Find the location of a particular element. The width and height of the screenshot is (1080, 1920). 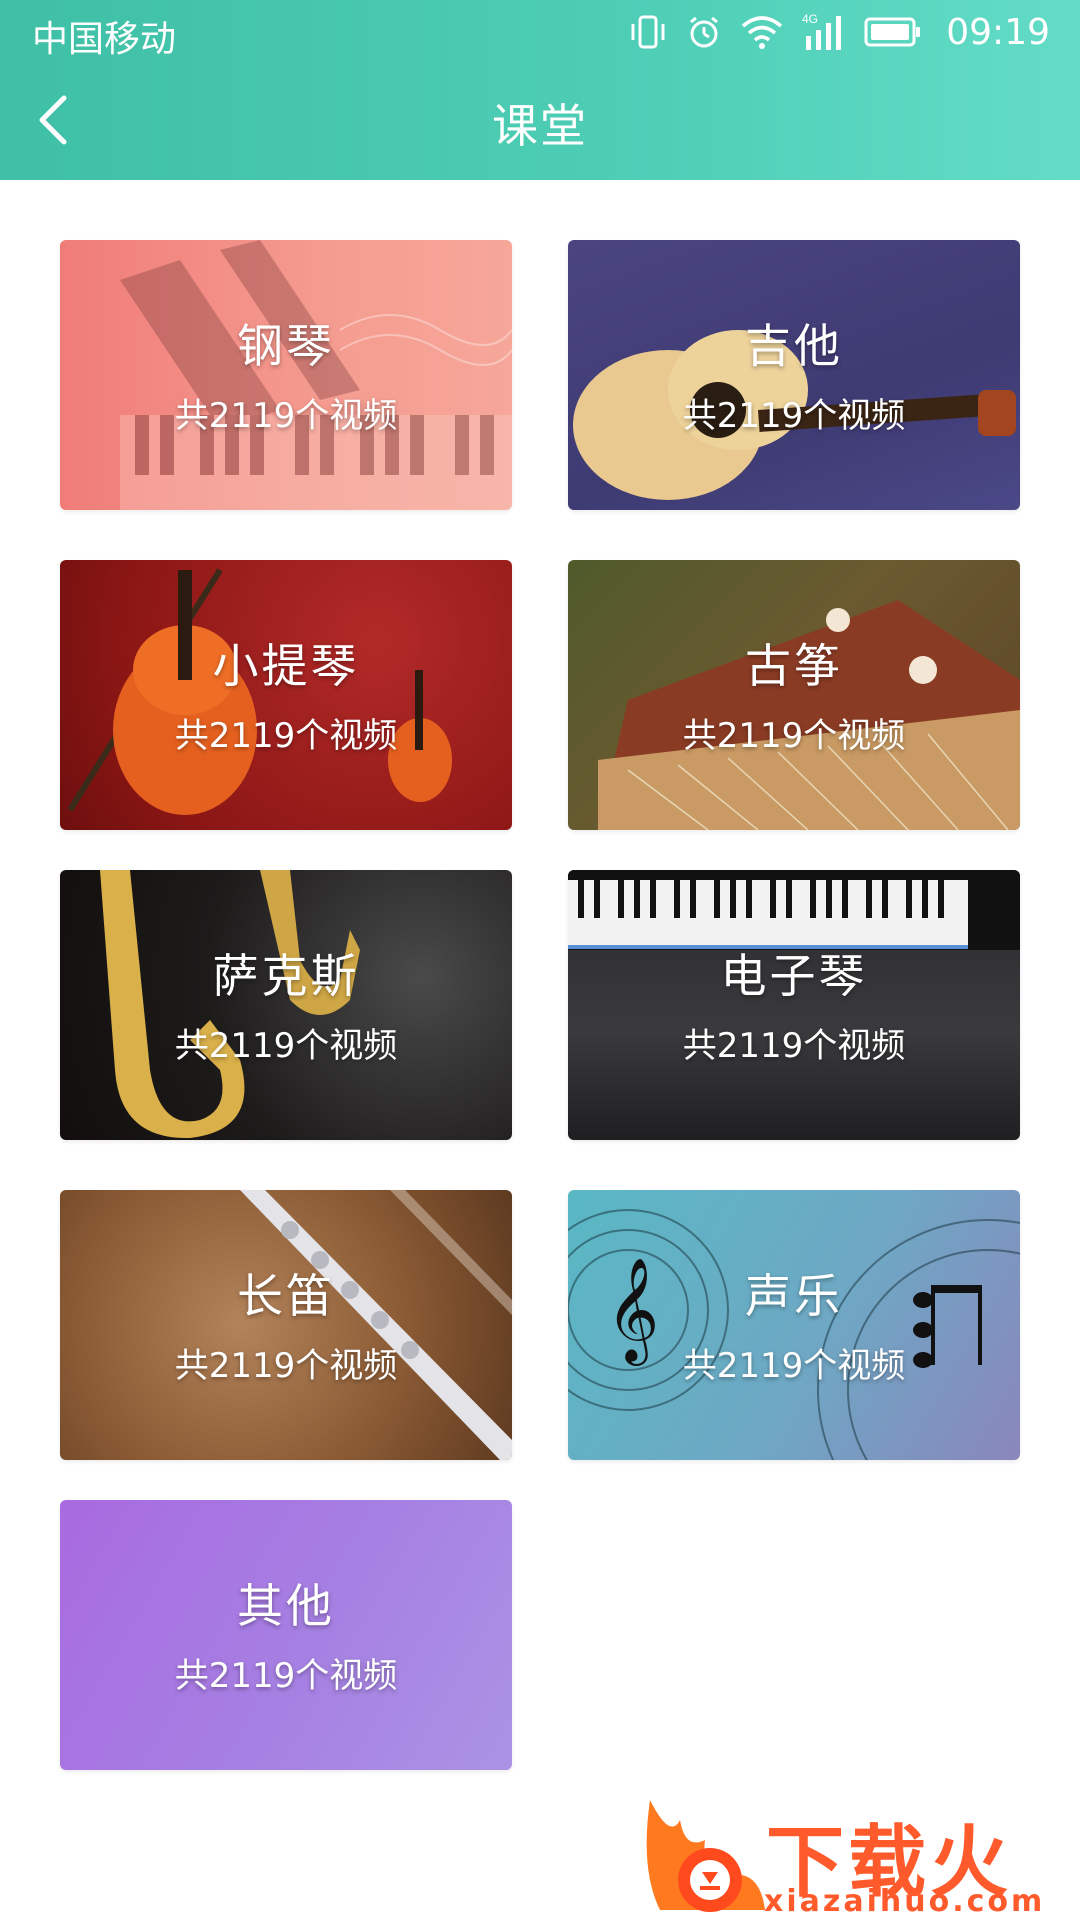

category-name: 吉他 is located at coordinates (794, 346).